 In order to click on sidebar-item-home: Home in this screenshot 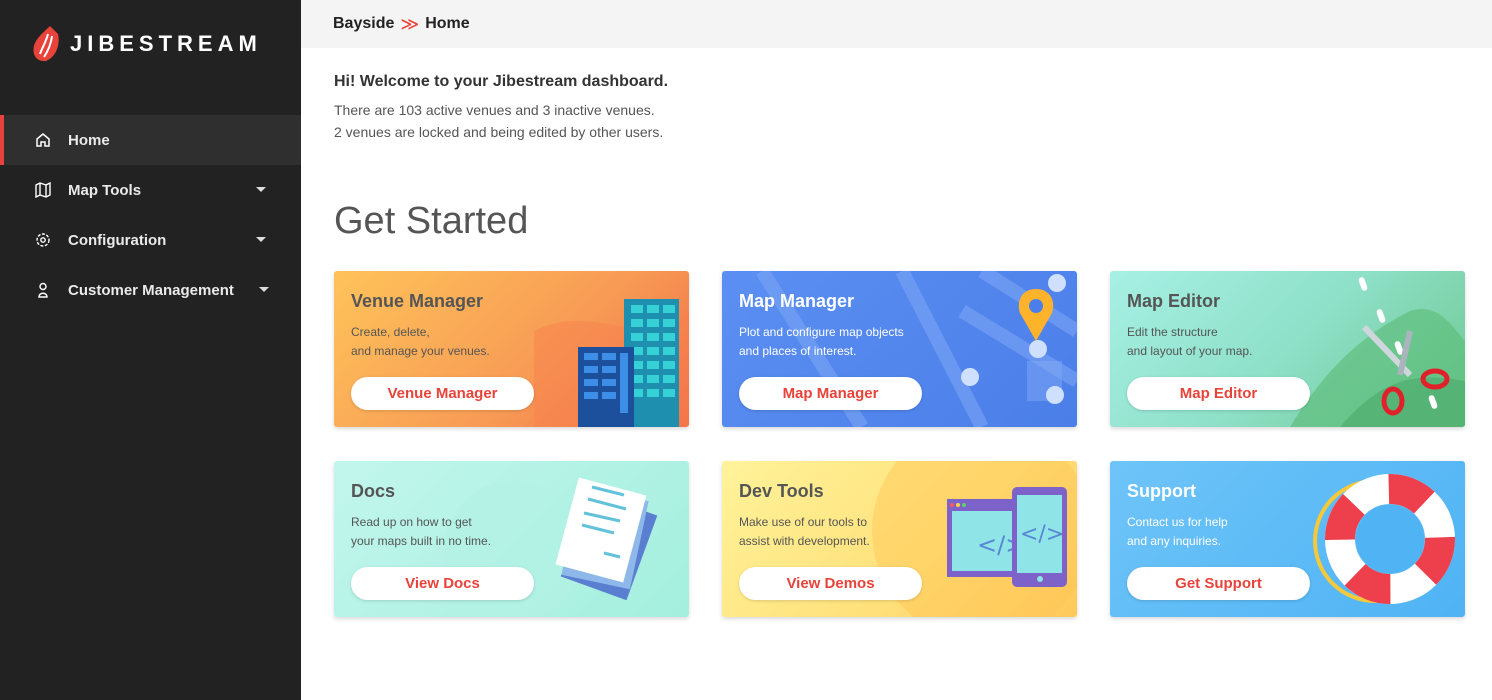, I will do `click(150, 140)`.